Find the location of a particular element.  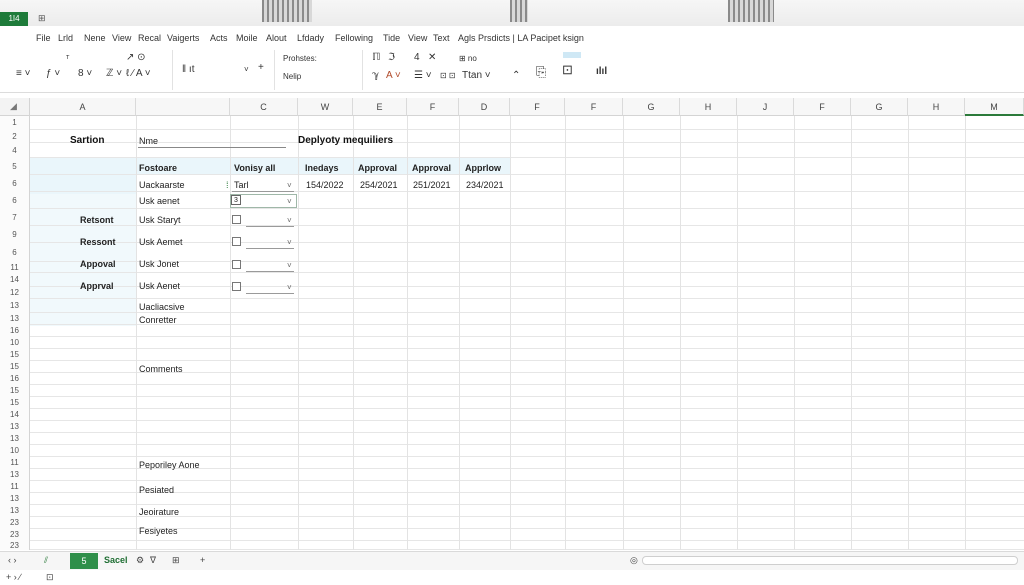

grid-icon: ⊞ is located at coordinates (42, 18).